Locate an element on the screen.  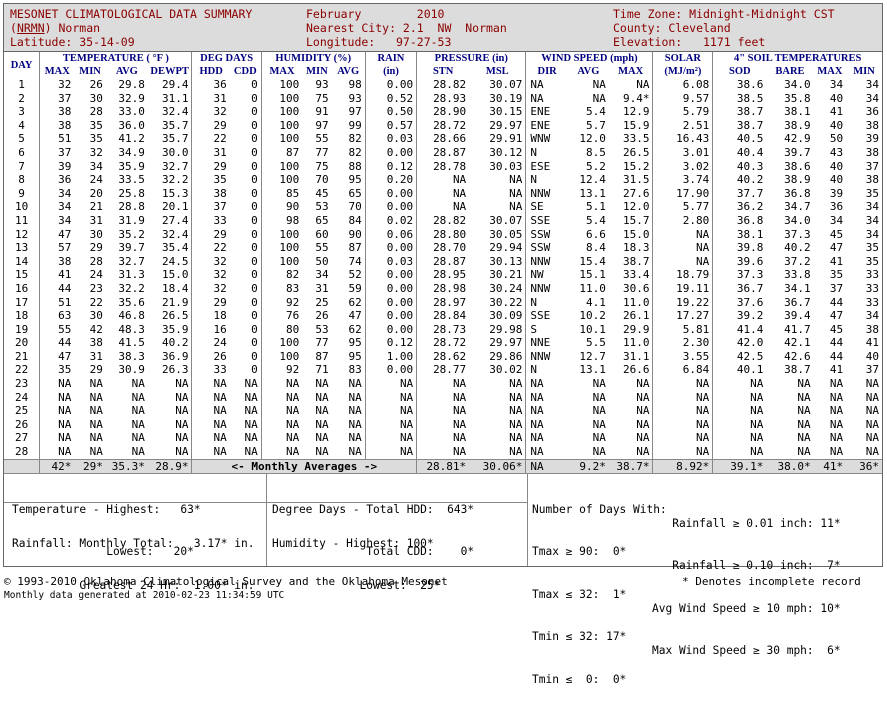
data-cell: 28.66 is located at coordinates (443, 139).